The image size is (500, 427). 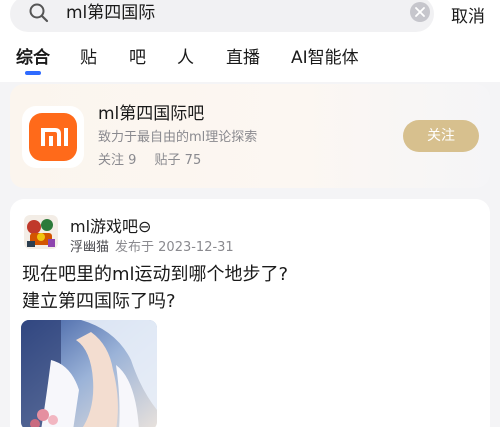 I want to click on post-forum-label: ml游戏吧, so click(x=104, y=226).